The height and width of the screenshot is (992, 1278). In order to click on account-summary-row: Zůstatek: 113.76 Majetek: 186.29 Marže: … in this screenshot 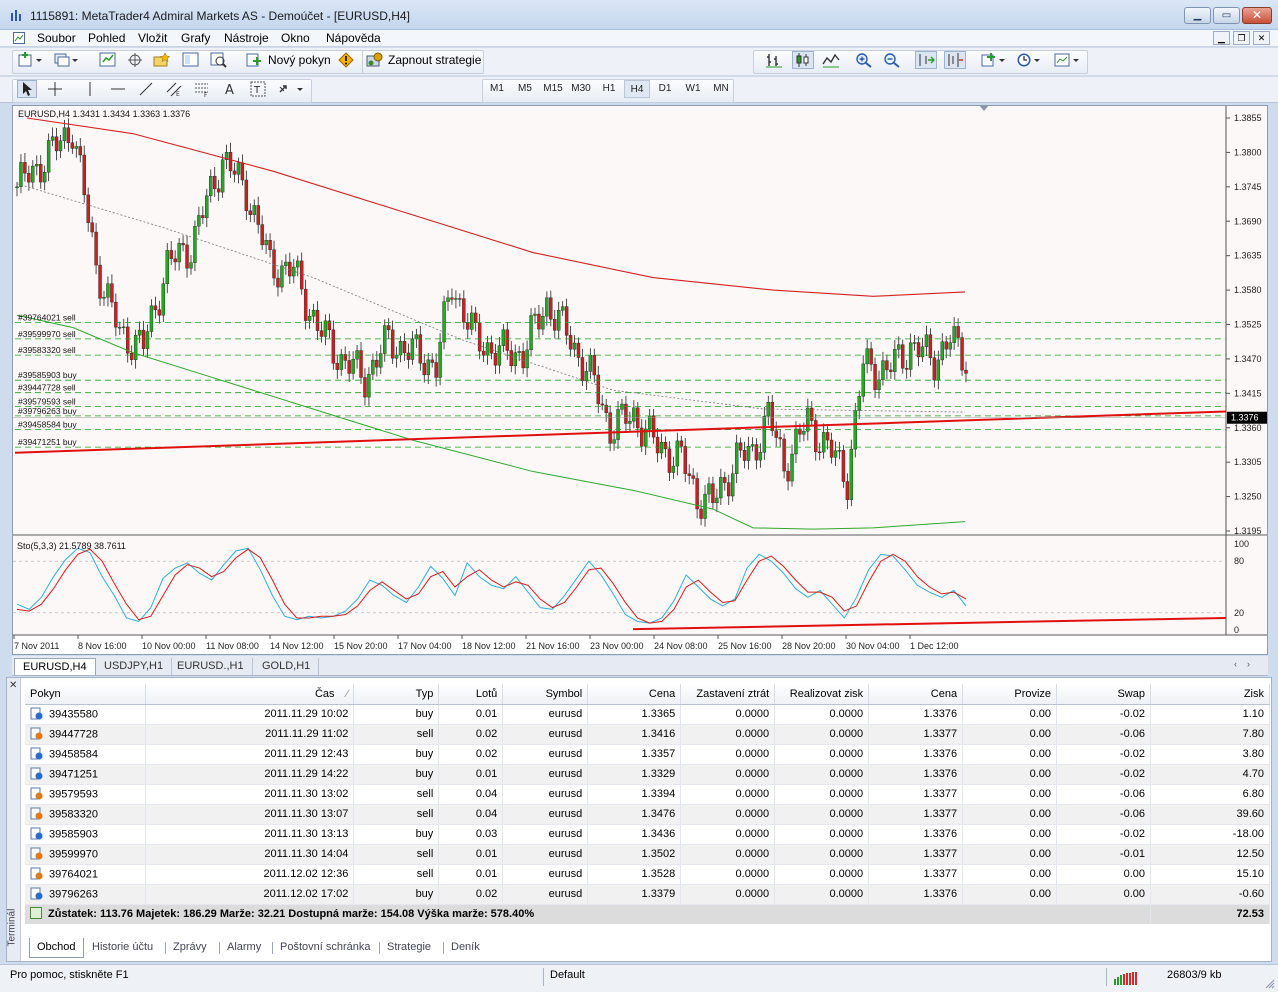, I will do `click(647, 914)`.